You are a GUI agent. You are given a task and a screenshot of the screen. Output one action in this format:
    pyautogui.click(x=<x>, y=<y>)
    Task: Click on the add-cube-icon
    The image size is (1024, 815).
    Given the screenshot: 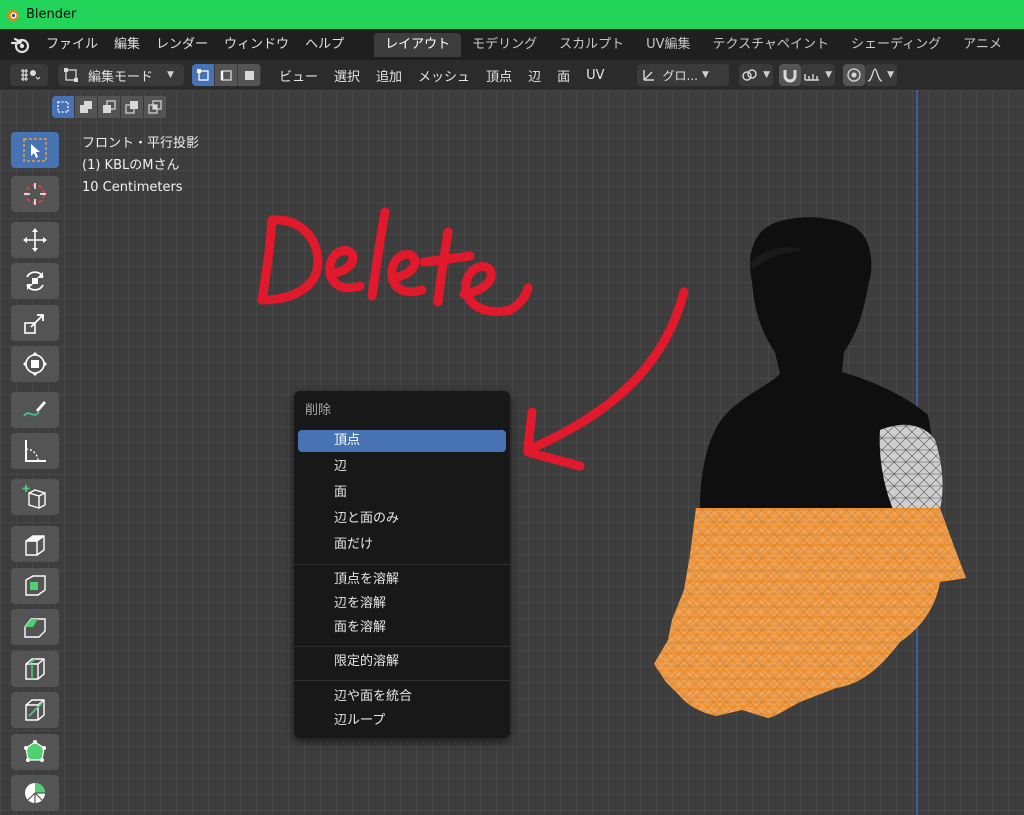 What is the action you would take?
    pyautogui.click(x=34, y=497)
    